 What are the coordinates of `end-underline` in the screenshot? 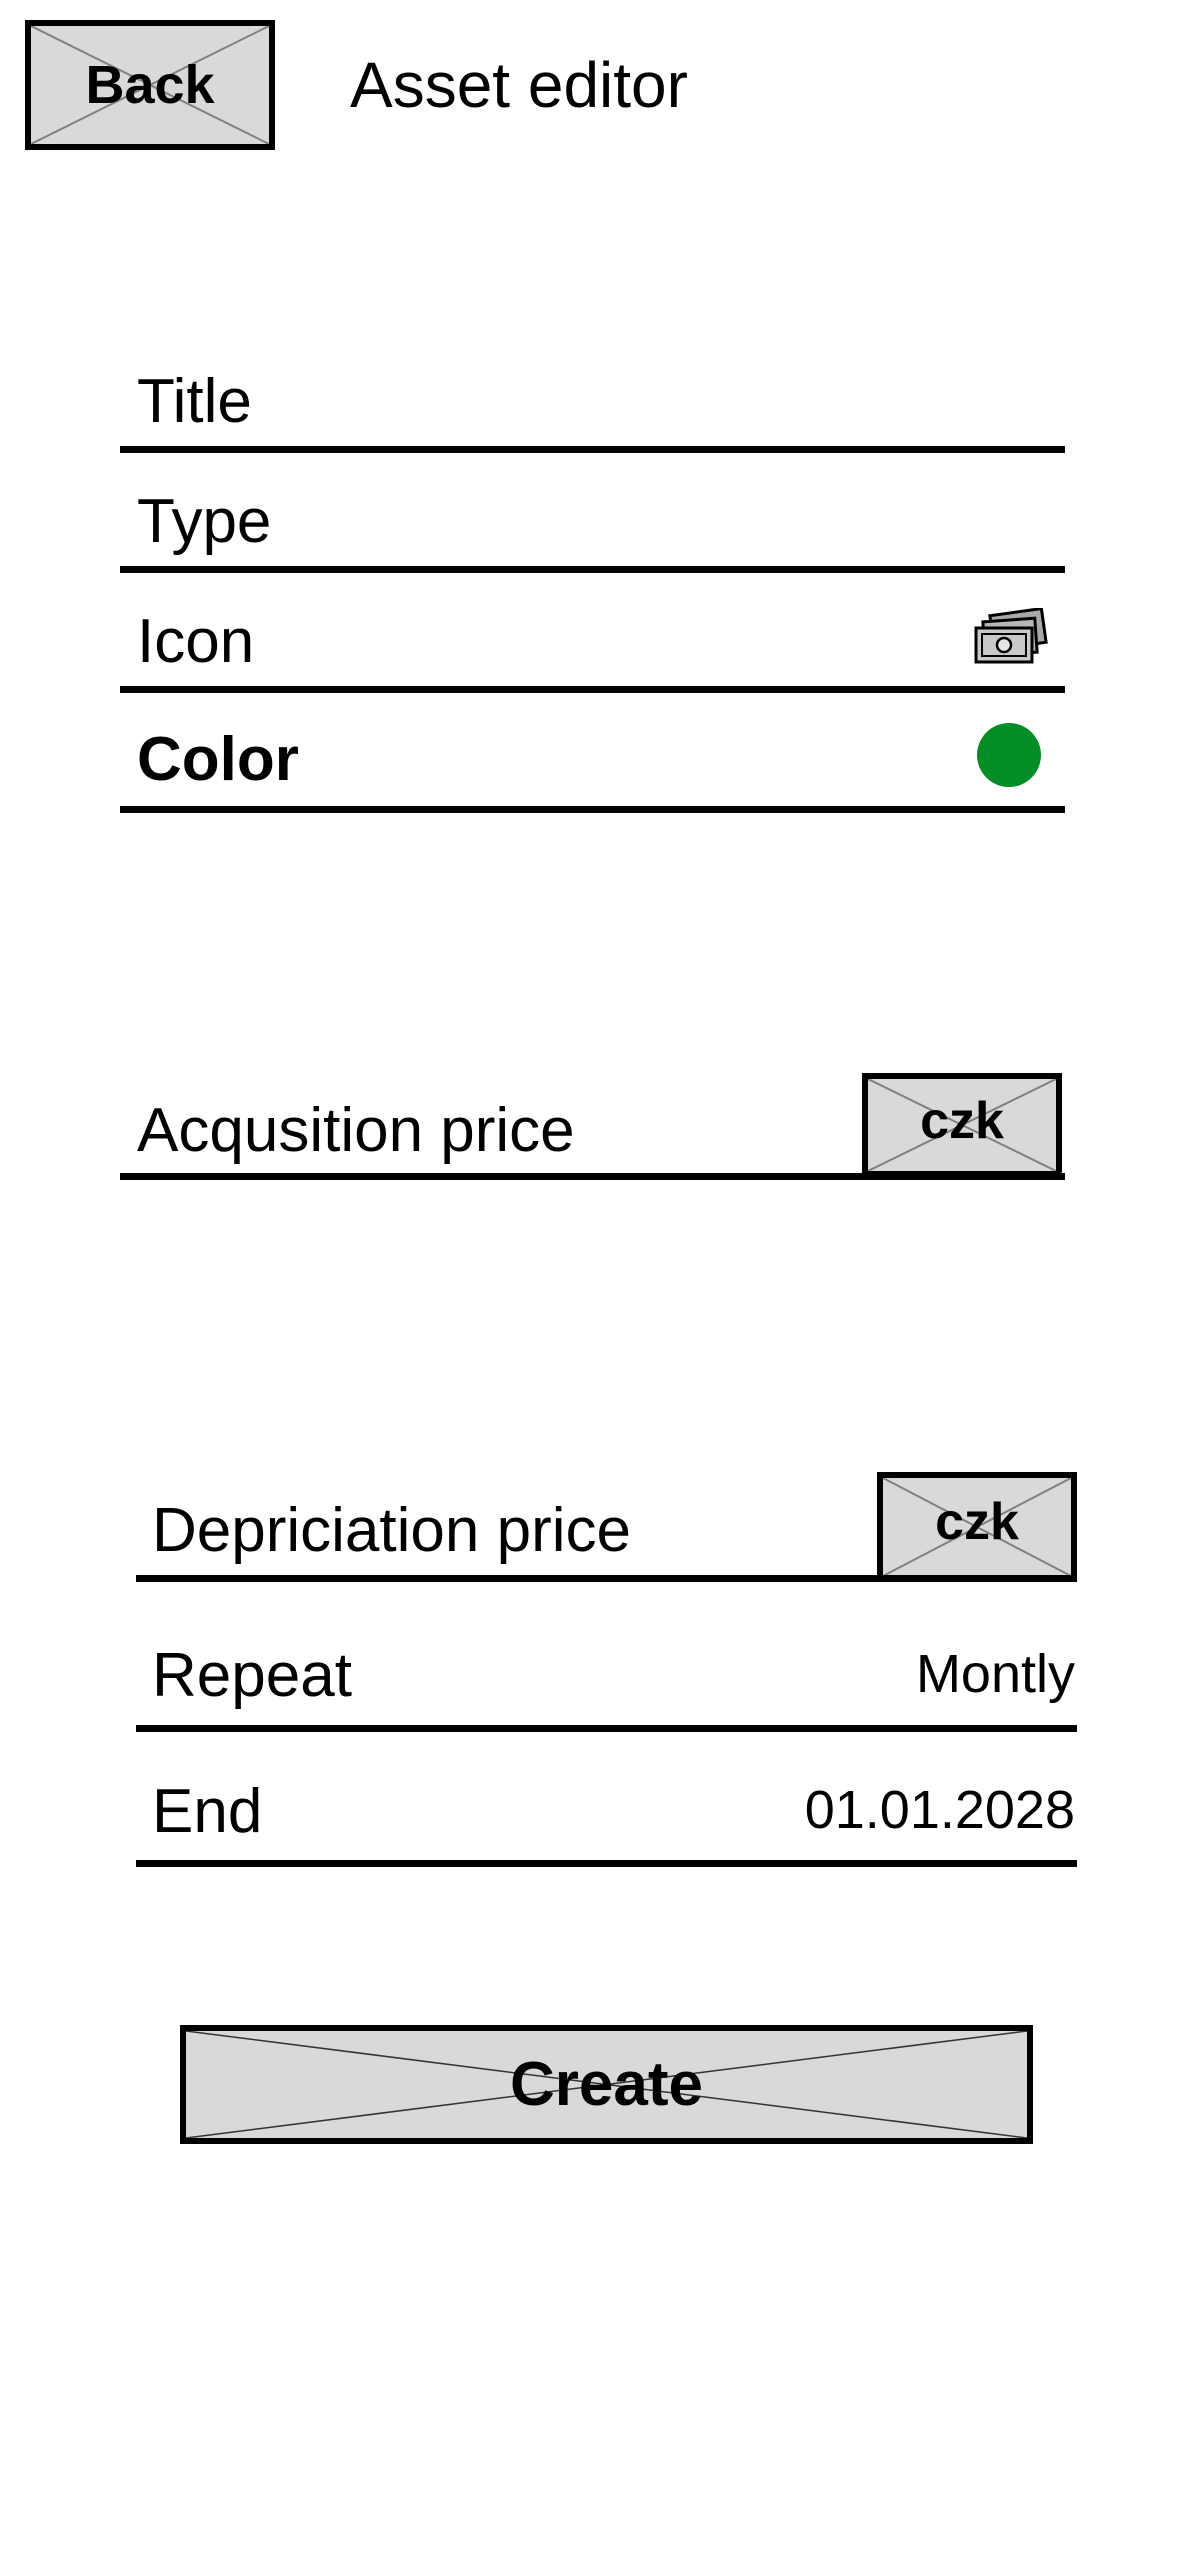 It's located at (606, 1863).